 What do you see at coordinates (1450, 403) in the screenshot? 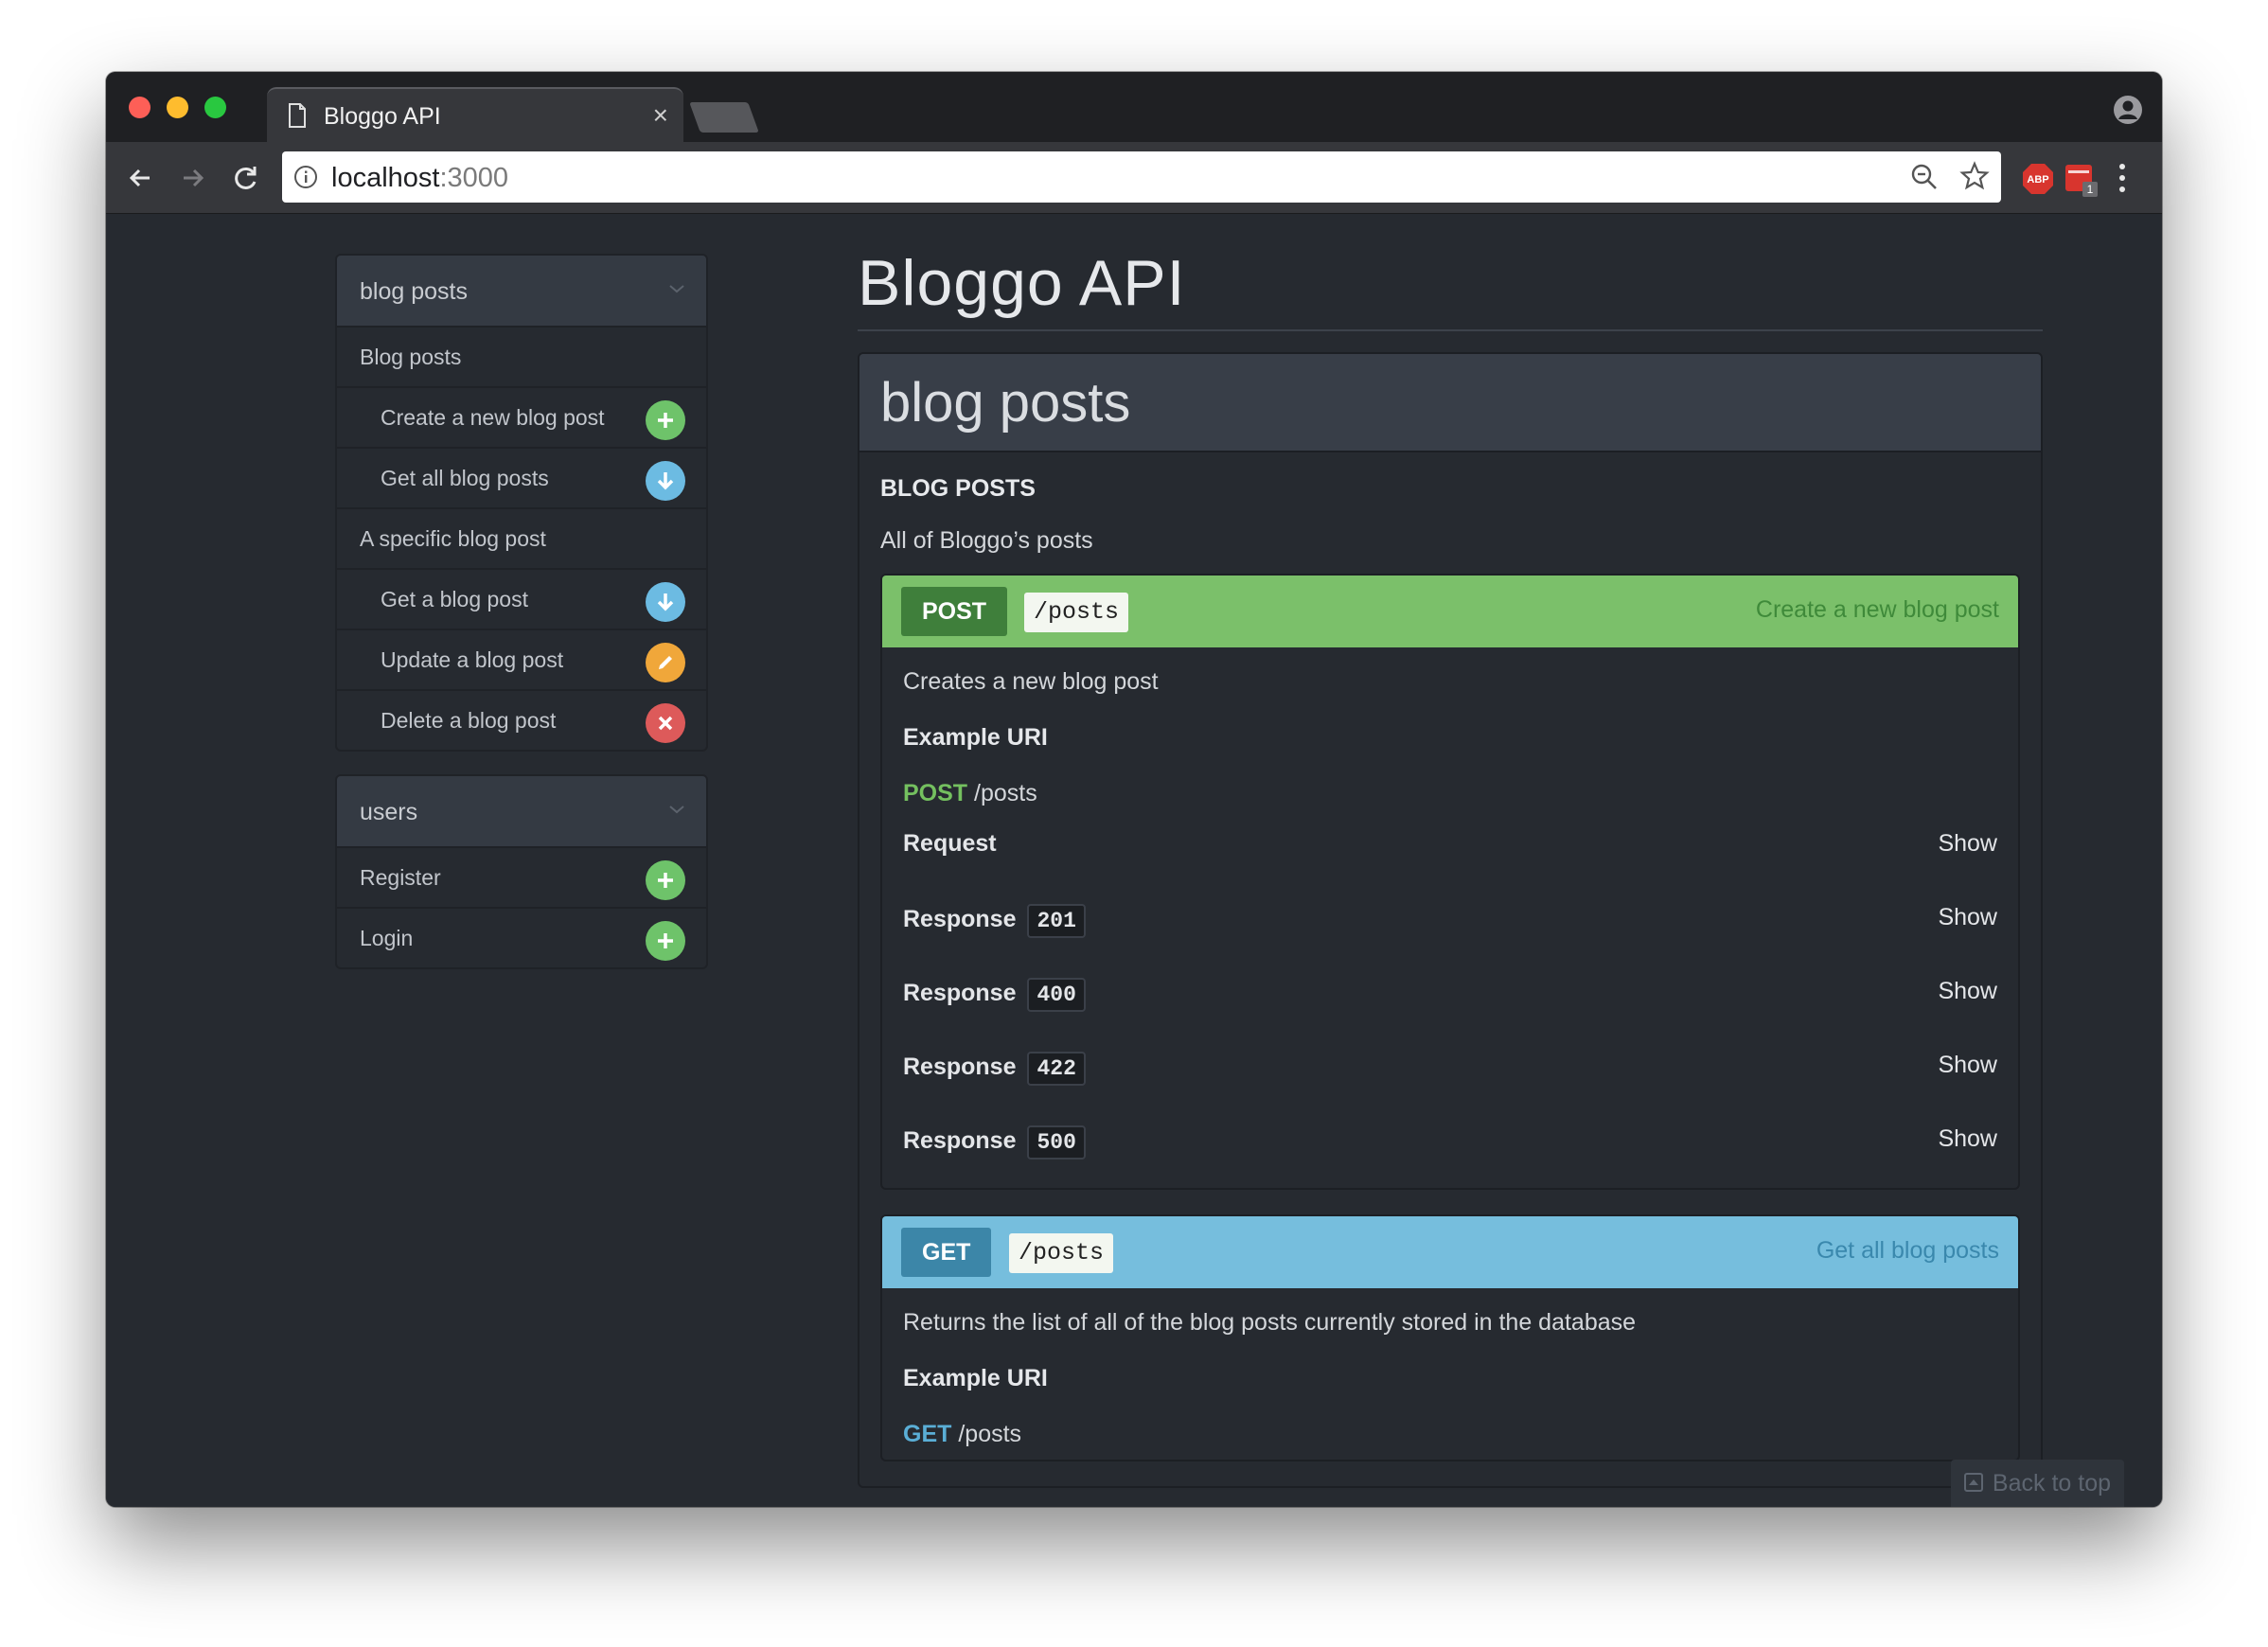
I see `resource-header: blog posts` at bounding box center [1450, 403].